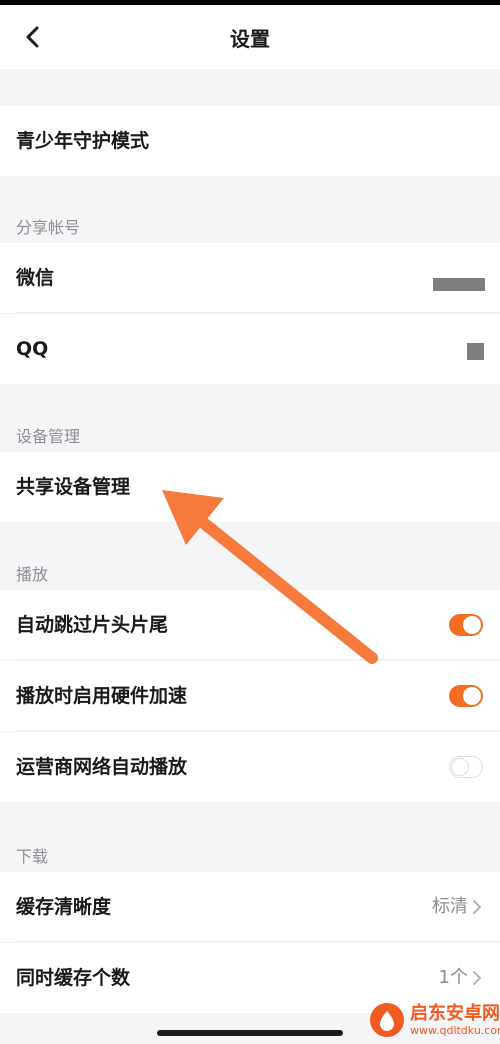  What do you see at coordinates (387, 1020) in the screenshot?
I see `watermark-logo-icon` at bounding box center [387, 1020].